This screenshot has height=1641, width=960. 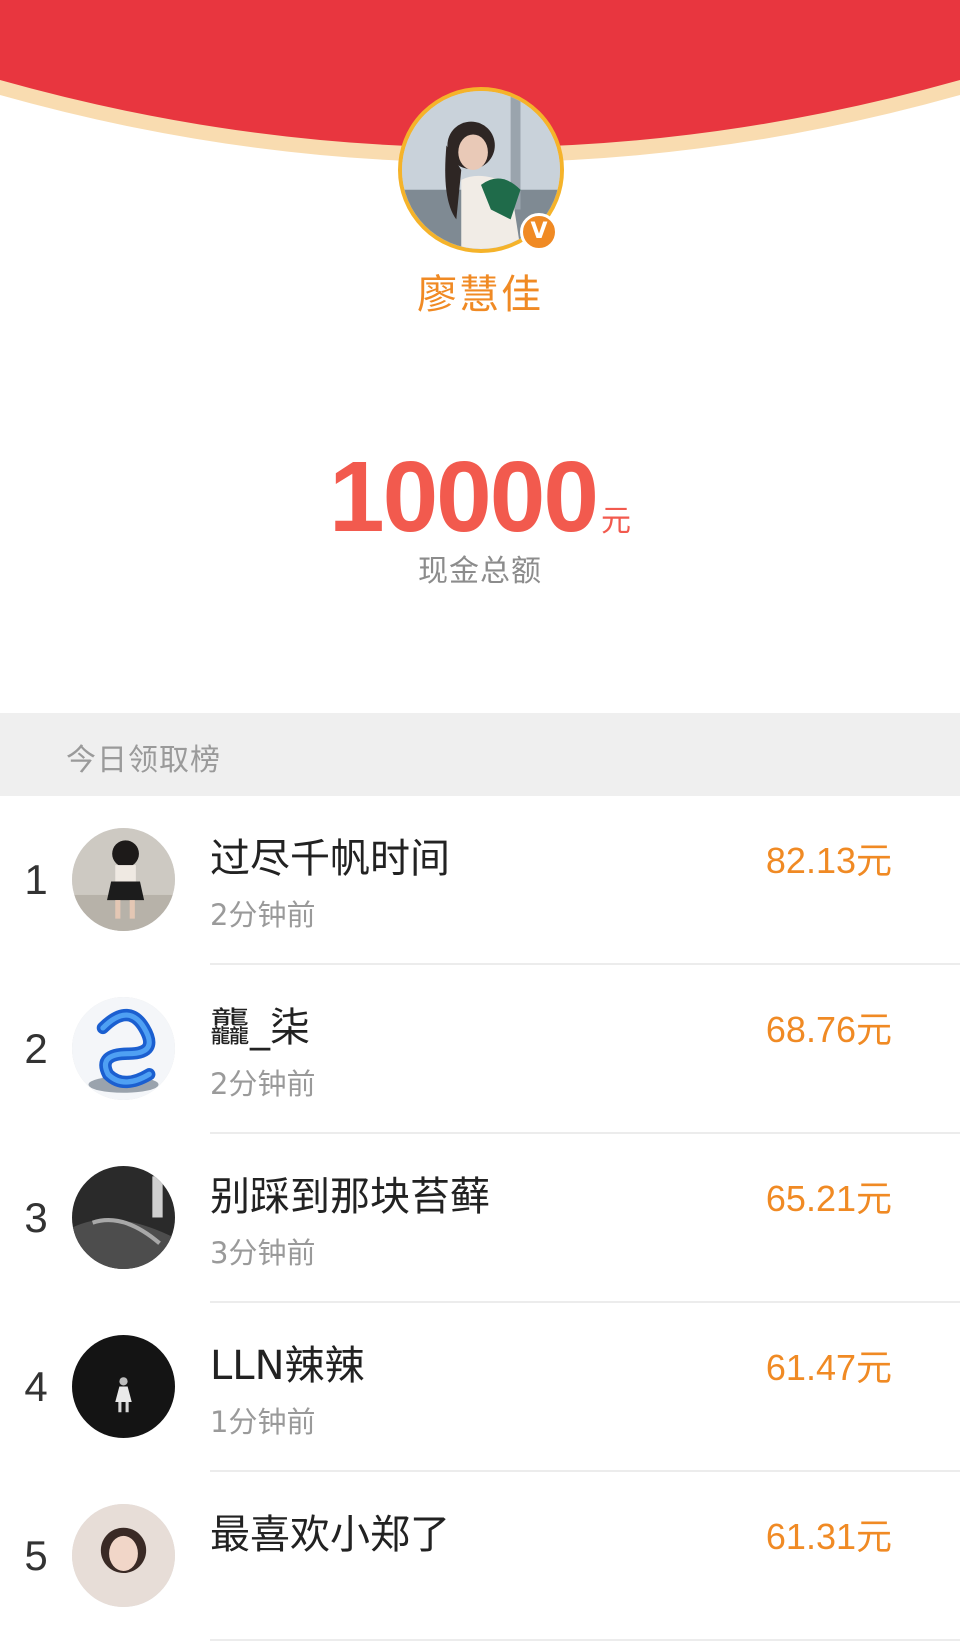 What do you see at coordinates (480, 754) in the screenshot?
I see `leaderboard-header: 今日领取榜` at bounding box center [480, 754].